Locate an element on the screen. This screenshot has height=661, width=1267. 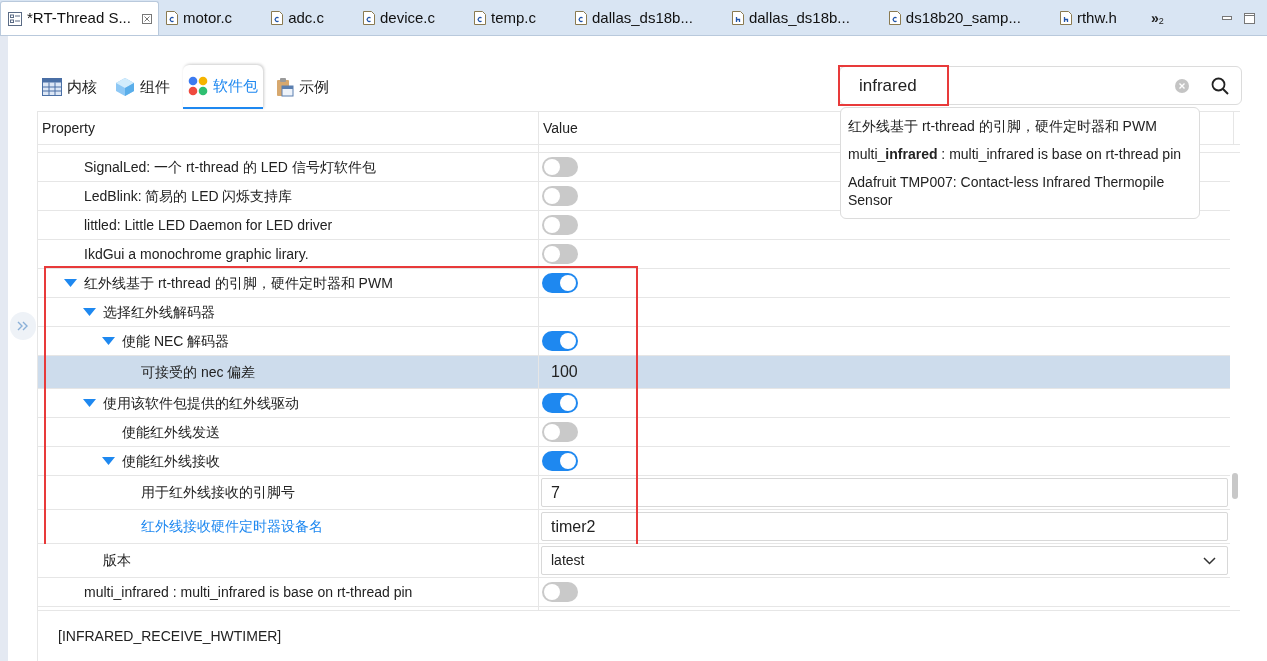
table-row: multi_infrared : multi_infrared is base on rt-thread pin is located at coordinates (634, 592).